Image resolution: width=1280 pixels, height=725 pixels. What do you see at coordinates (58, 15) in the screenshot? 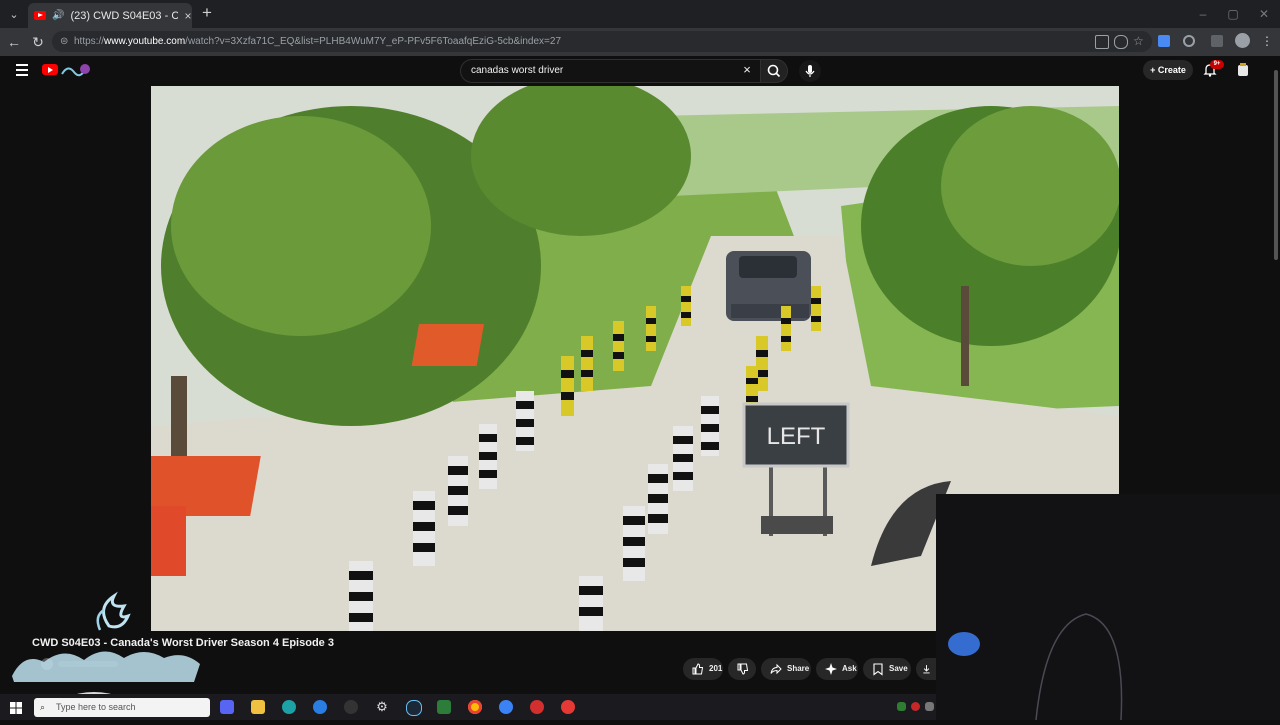
I see `speaker-icon: 🔊` at bounding box center [58, 15].